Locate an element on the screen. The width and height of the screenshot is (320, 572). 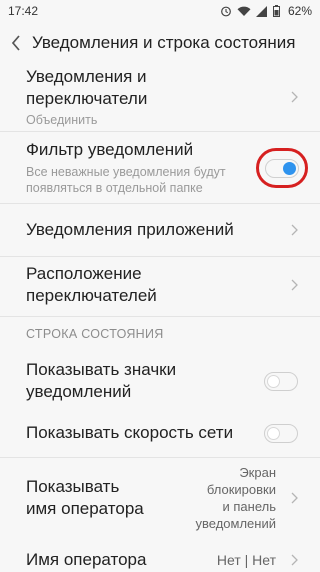
network-speed-row: Показывать скорость сети is located at coordinates (160, 433).